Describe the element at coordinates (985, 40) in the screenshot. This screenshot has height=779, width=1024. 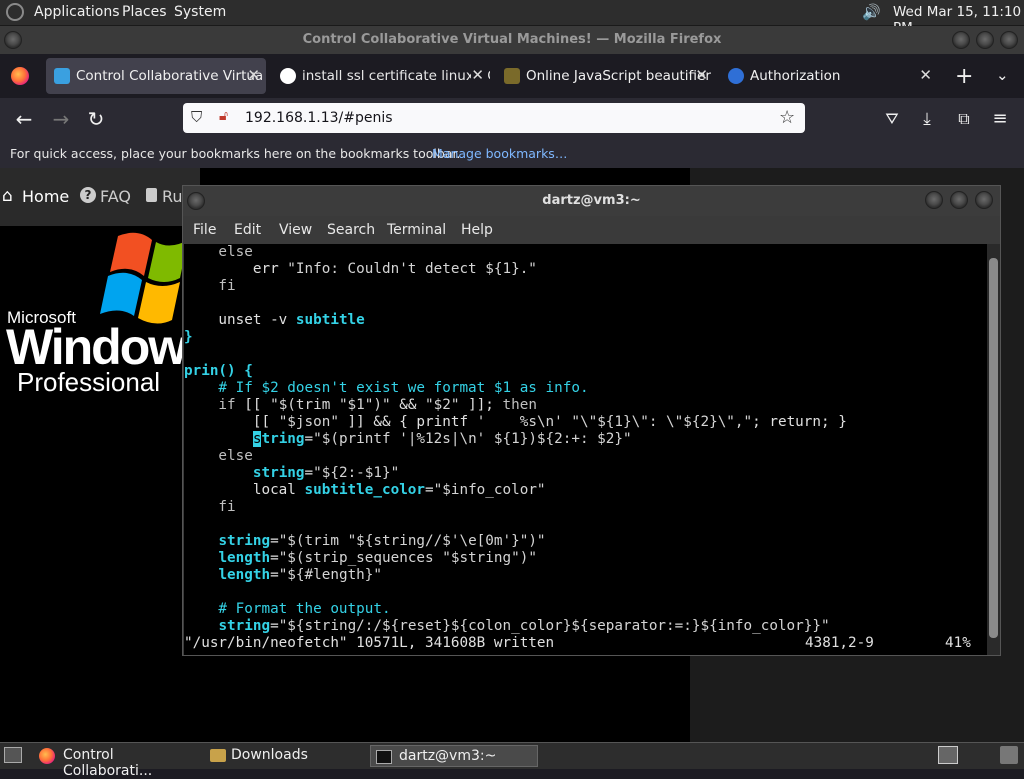
I see `maximize-button` at that location.